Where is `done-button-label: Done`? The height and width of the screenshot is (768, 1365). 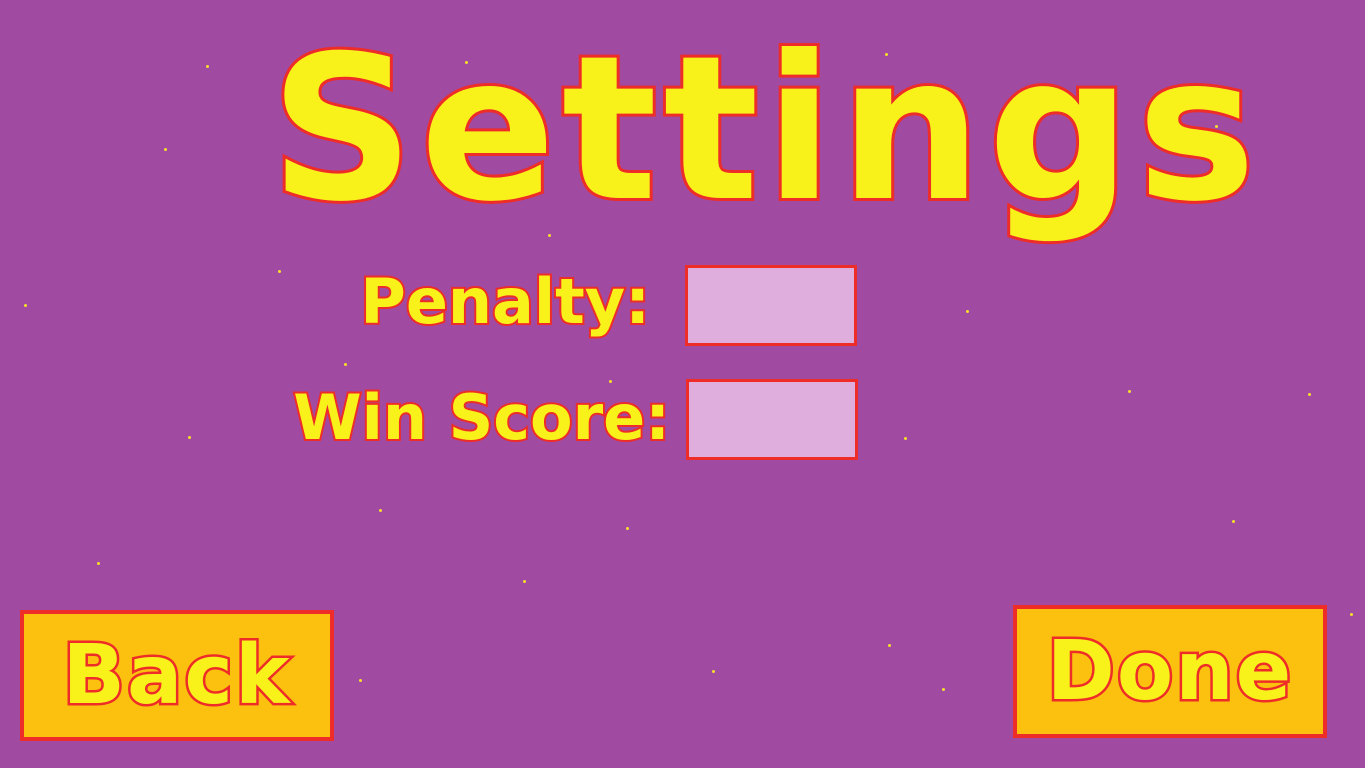
done-button-label: Done is located at coordinates (1169, 672).